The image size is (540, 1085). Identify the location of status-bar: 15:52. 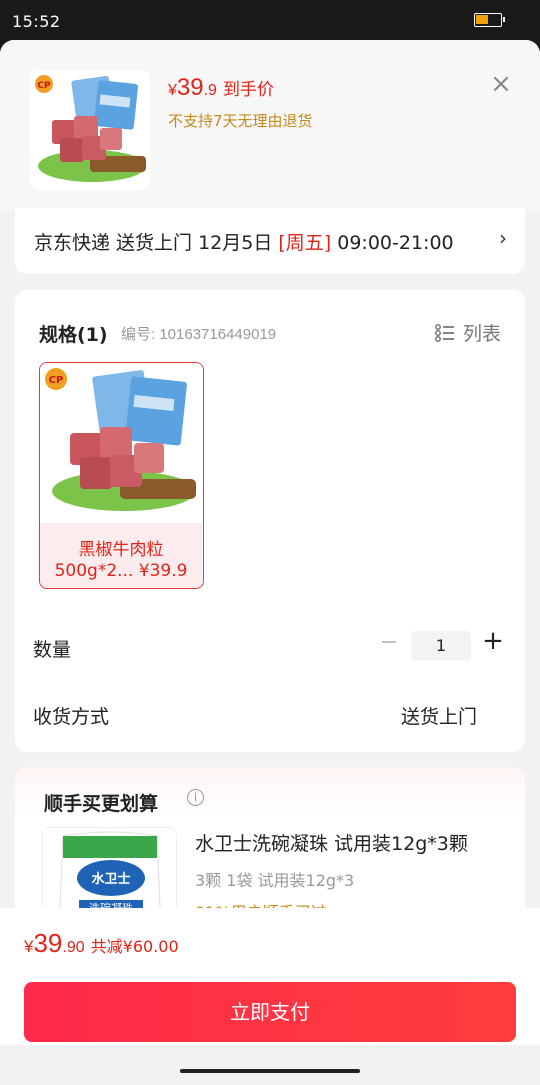
(270, 21).